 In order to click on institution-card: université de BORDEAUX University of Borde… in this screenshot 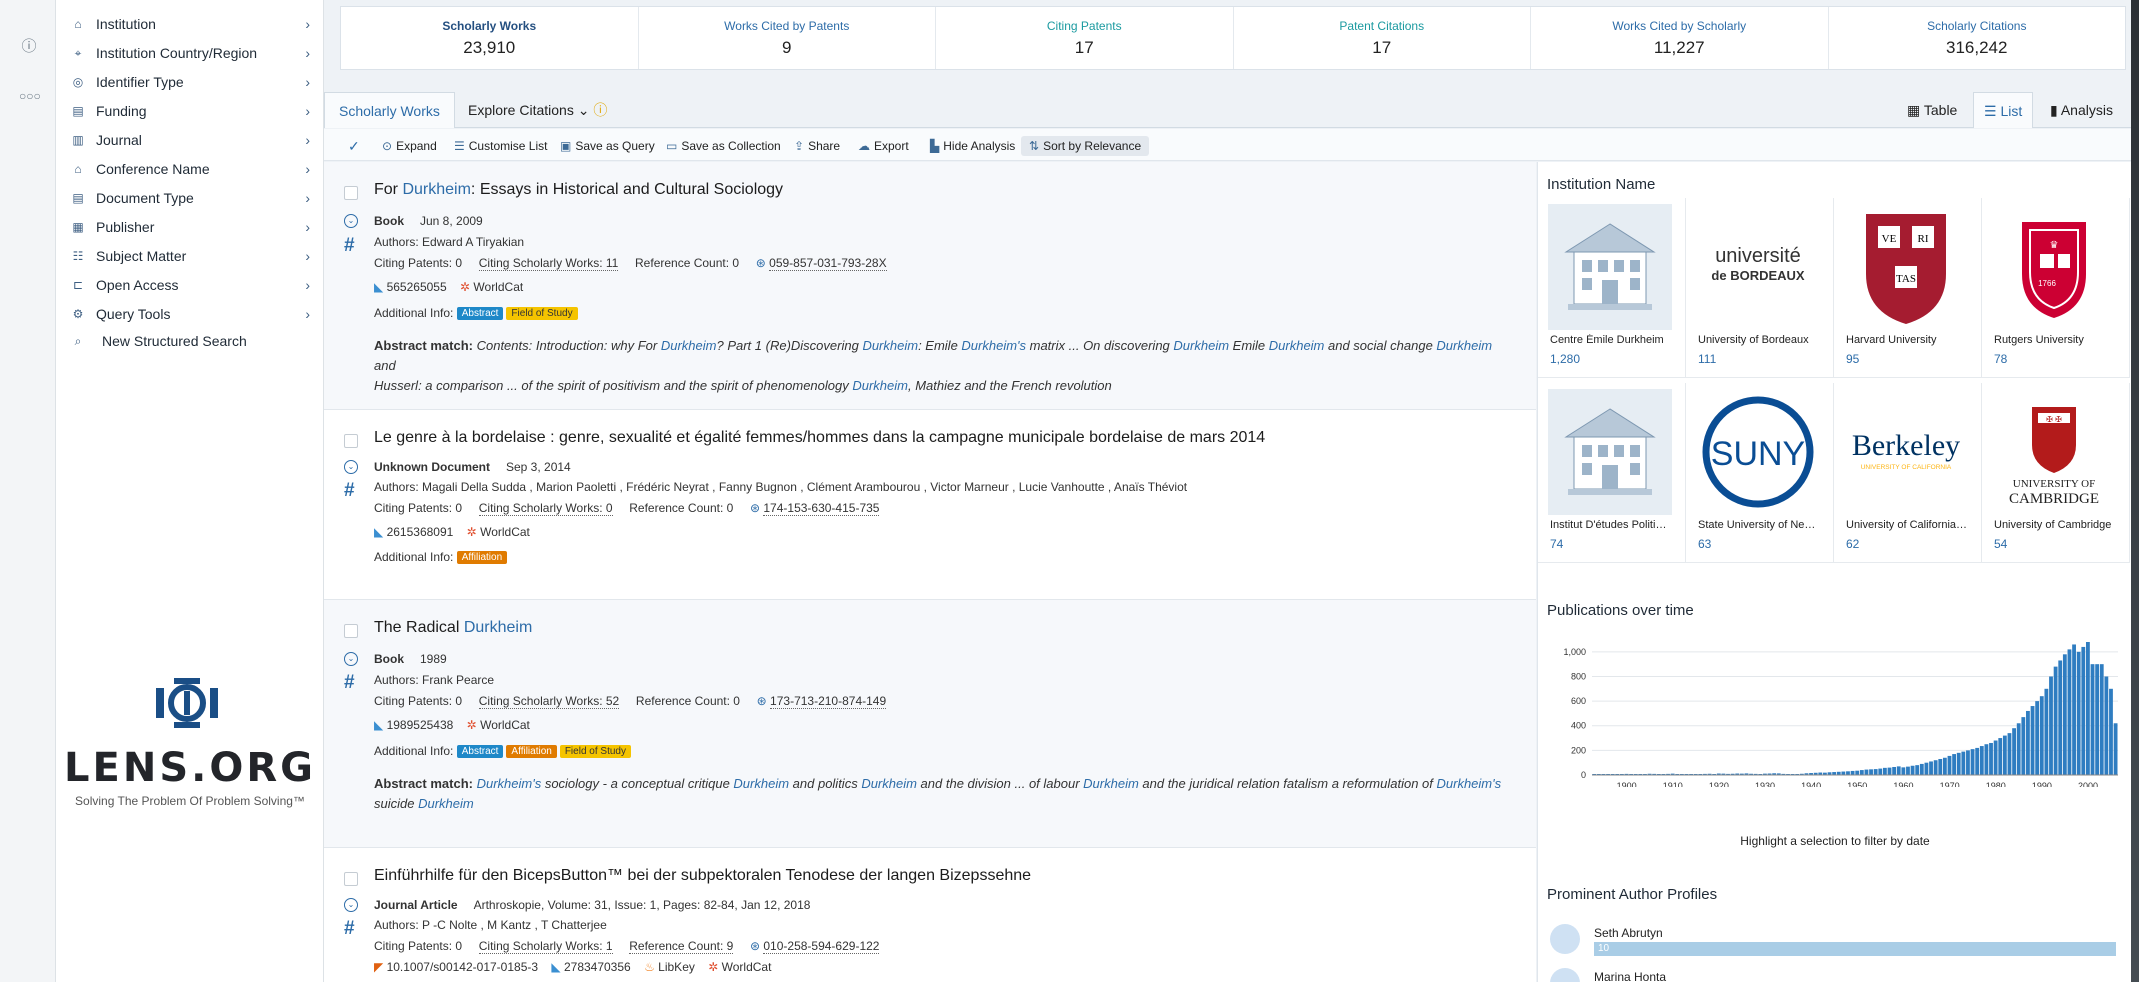, I will do `click(1760, 288)`.